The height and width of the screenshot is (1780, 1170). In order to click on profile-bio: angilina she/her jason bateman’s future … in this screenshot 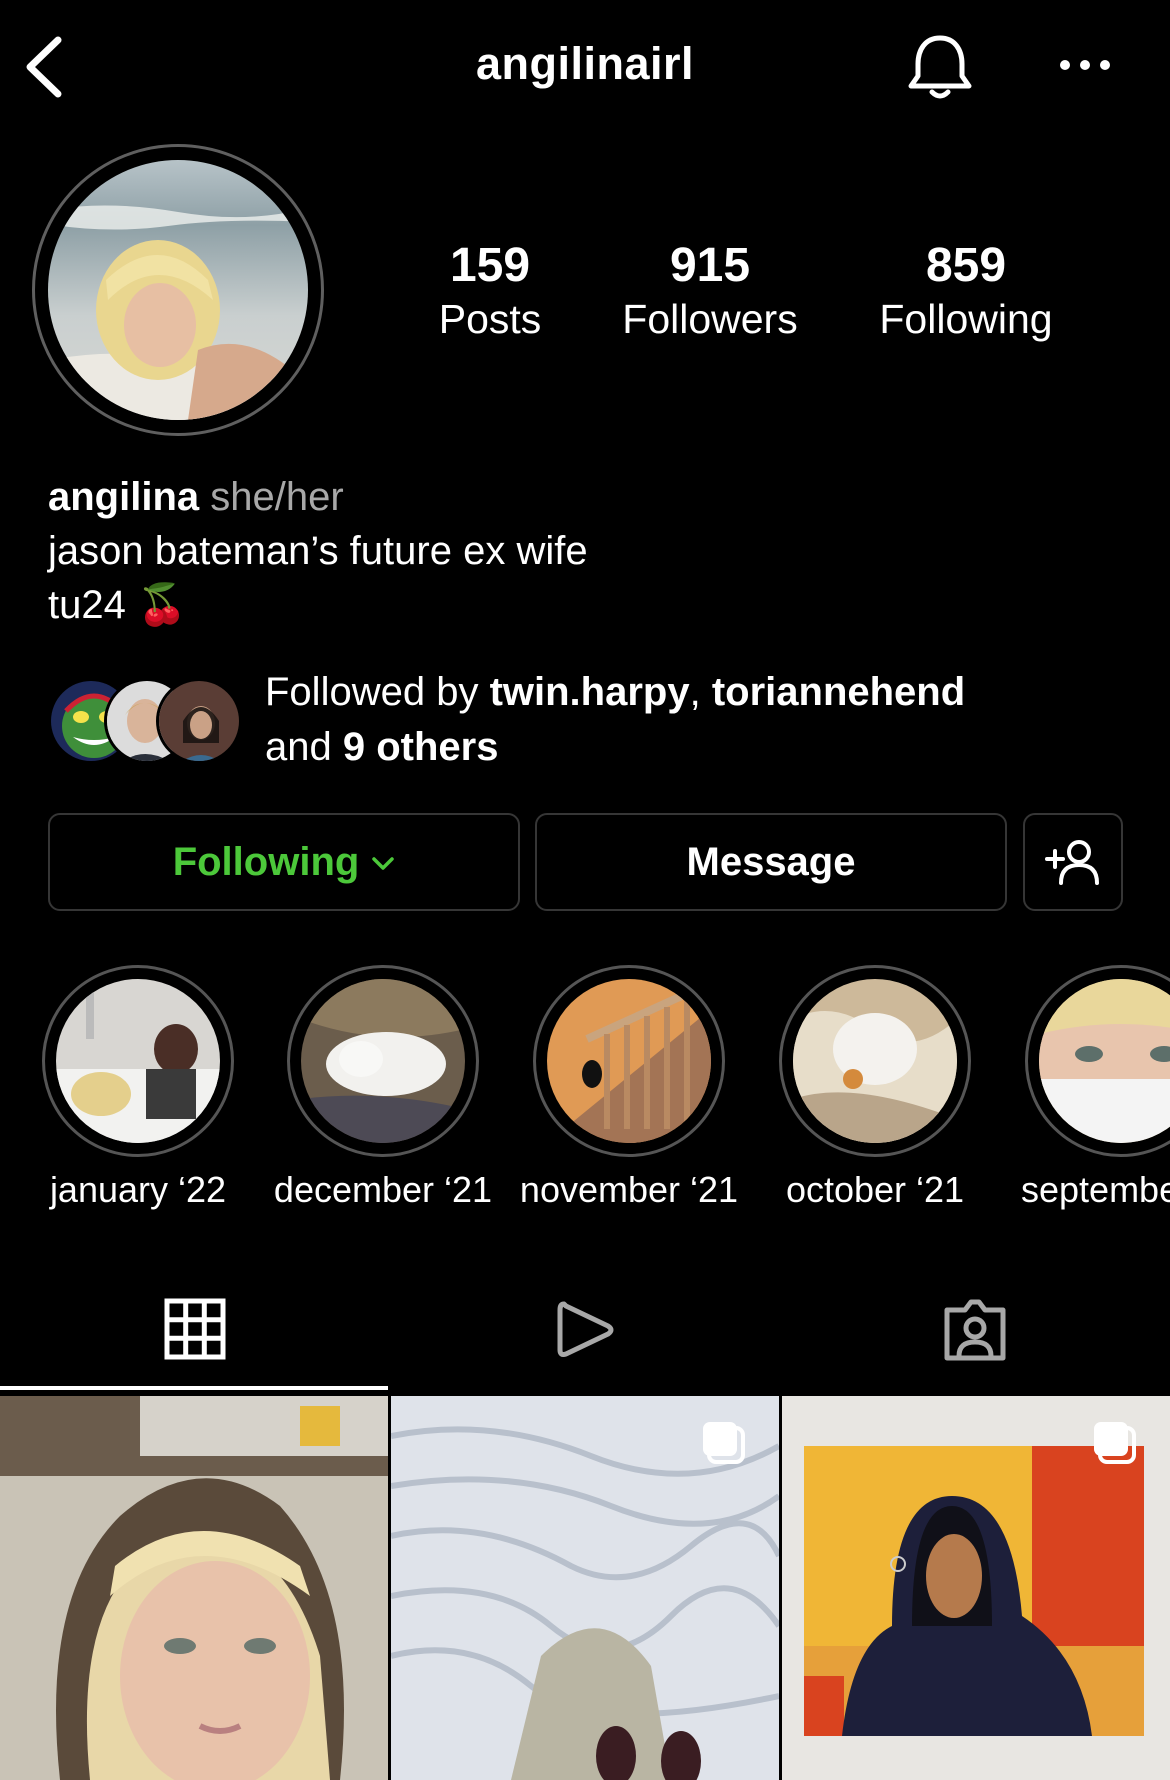, I will do `click(588, 551)`.